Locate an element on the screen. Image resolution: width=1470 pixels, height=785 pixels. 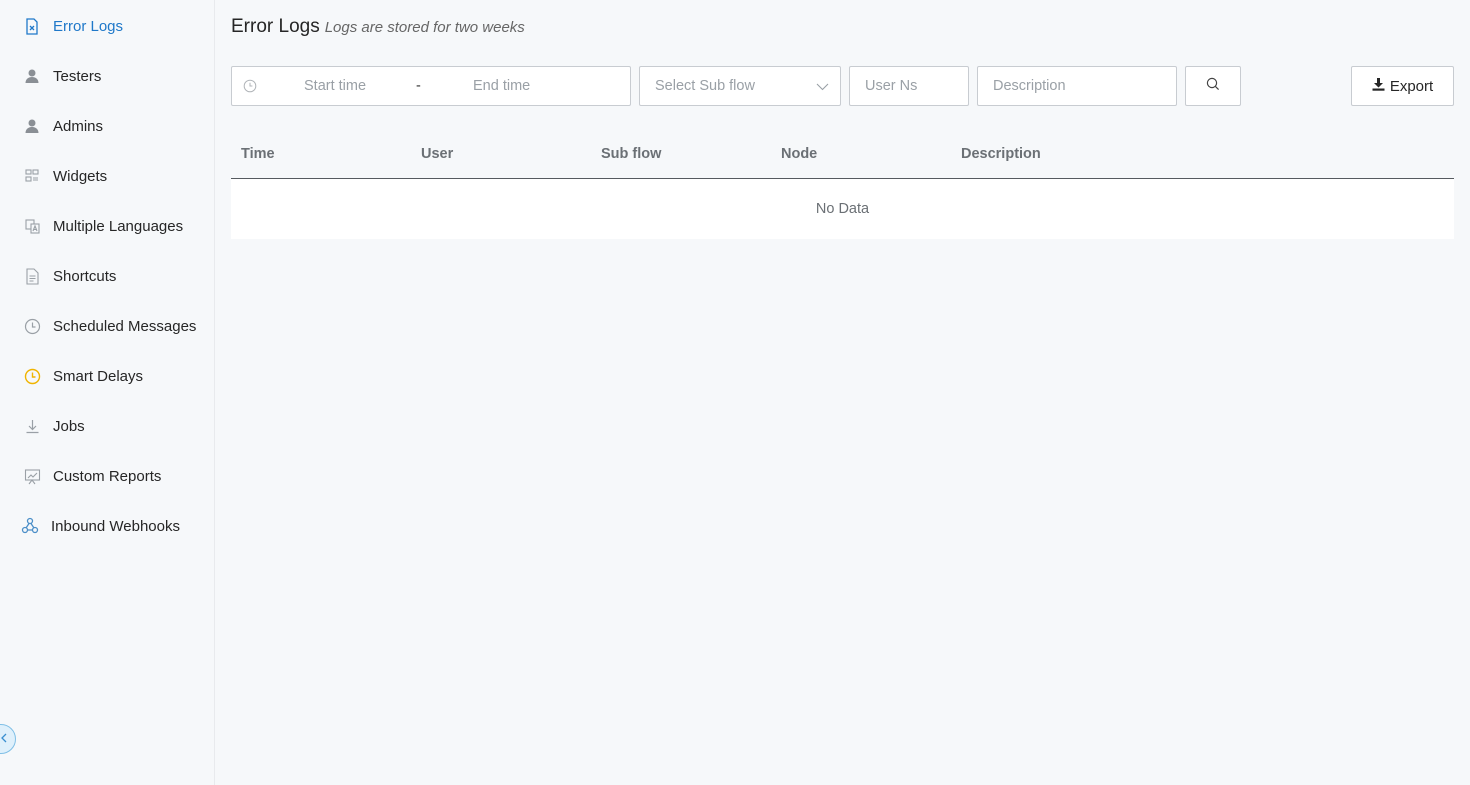
sidebar-item-scheduled-messages: Scheduled Messages is located at coordinates (107, 326).